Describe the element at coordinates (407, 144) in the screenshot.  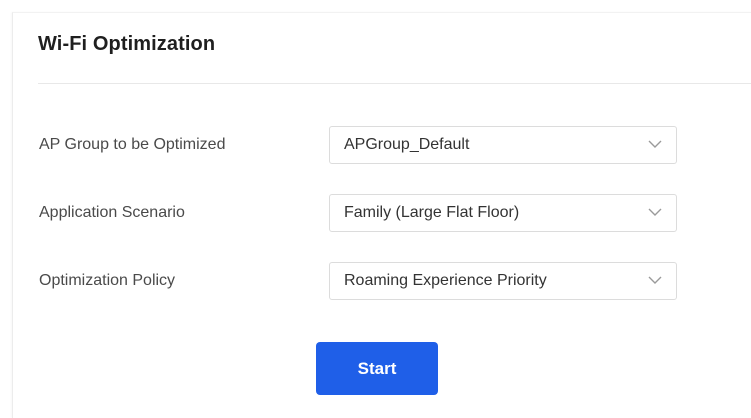
I see `ap-group-value: APGroup_Default` at that location.